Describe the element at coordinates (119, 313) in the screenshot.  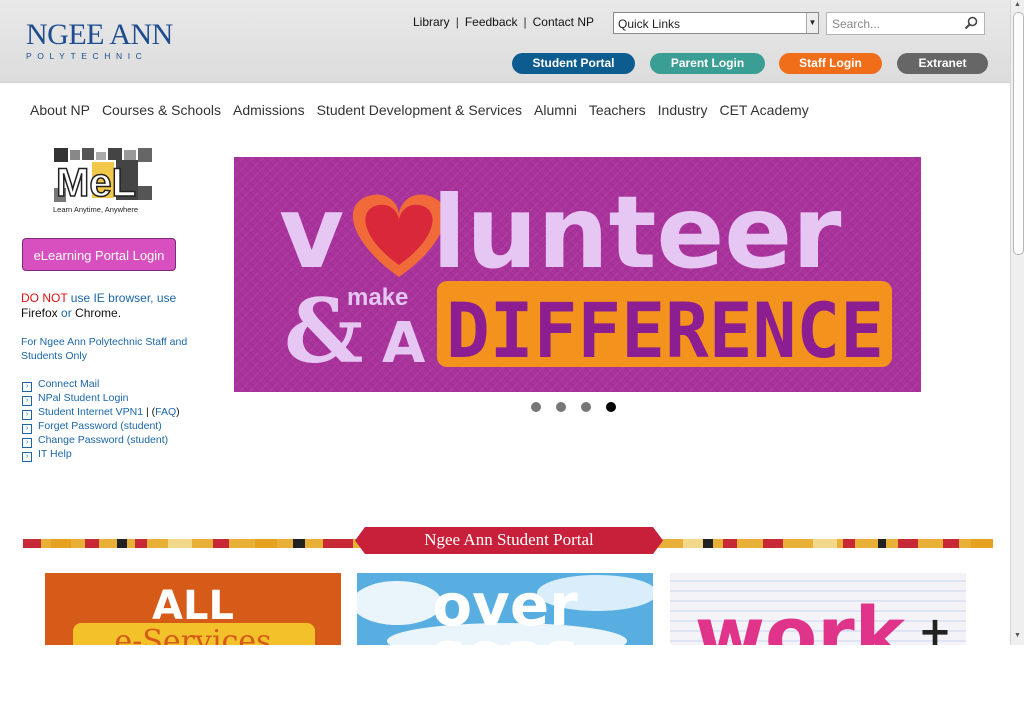
I see `warning-period: .` at that location.